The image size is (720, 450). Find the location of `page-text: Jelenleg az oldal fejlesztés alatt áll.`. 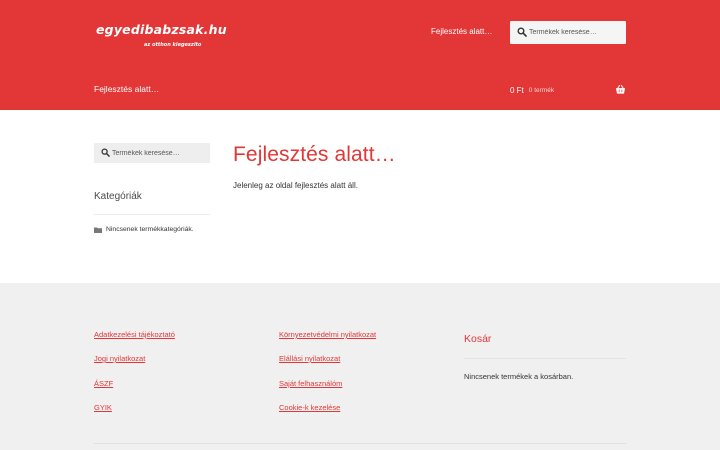

page-text: Jelenleg az oldal fejlesztés alatt áll. is located at coordinates (295, 185).